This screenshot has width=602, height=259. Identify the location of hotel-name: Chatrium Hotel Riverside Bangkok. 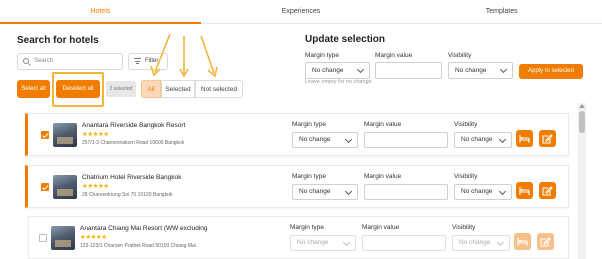
(132, 177).